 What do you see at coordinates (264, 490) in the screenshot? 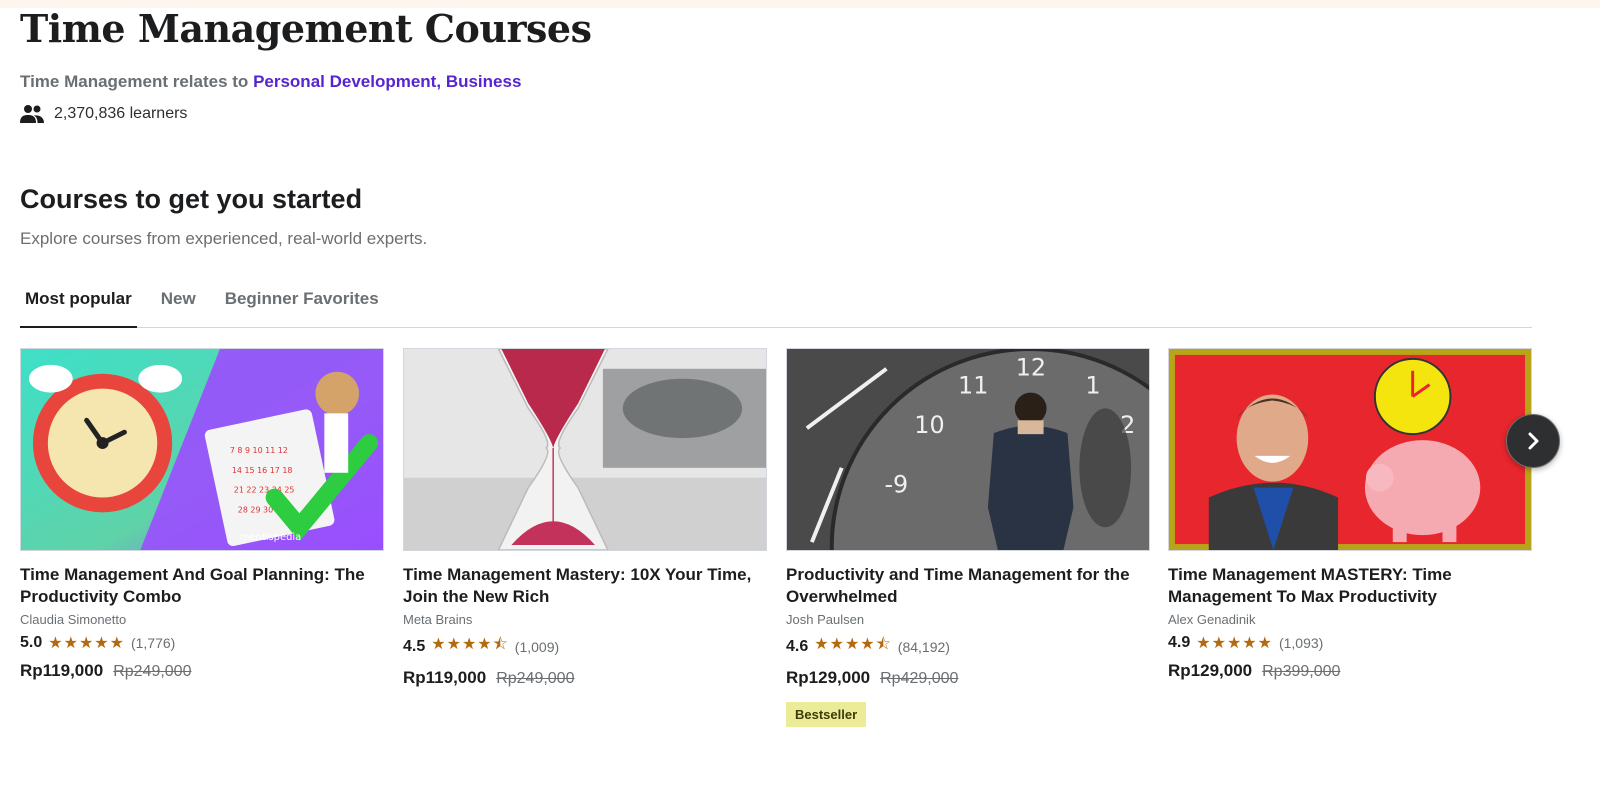
I see `svg-text: 21 22 23 24 25` at bounding box center [264, 490].